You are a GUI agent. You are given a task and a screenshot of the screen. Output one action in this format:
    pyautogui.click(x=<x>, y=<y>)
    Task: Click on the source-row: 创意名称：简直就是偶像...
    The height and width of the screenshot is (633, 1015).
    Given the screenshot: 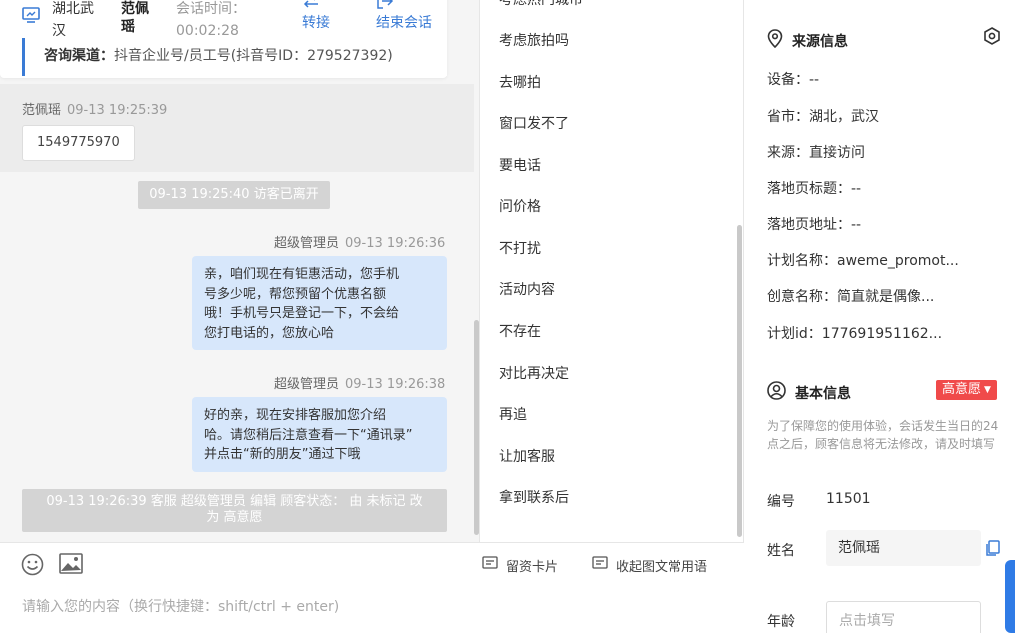 What is the action you would take?
    pyautogui.click(x=851, y=297)
    